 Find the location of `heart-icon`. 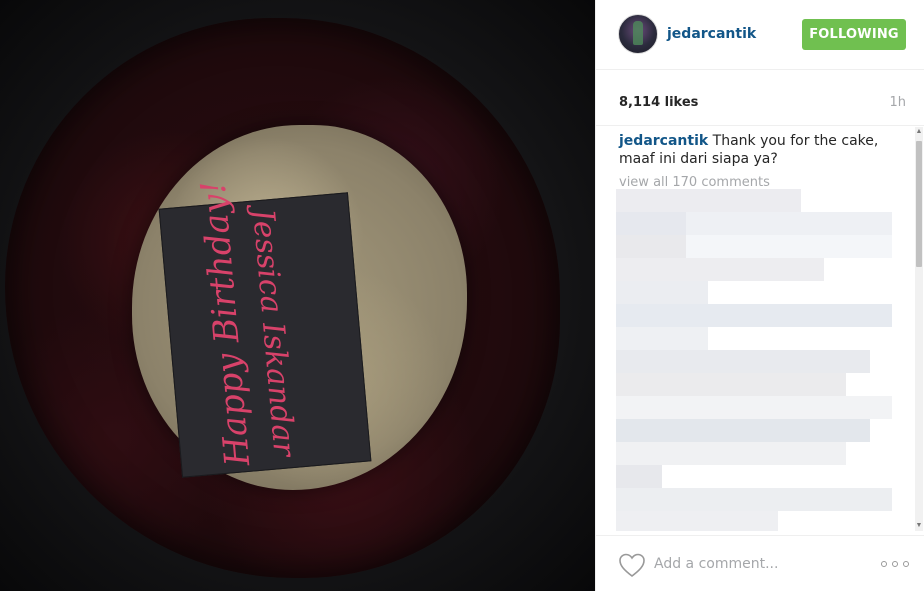

heart-icon is located at coordinates (632, 565).